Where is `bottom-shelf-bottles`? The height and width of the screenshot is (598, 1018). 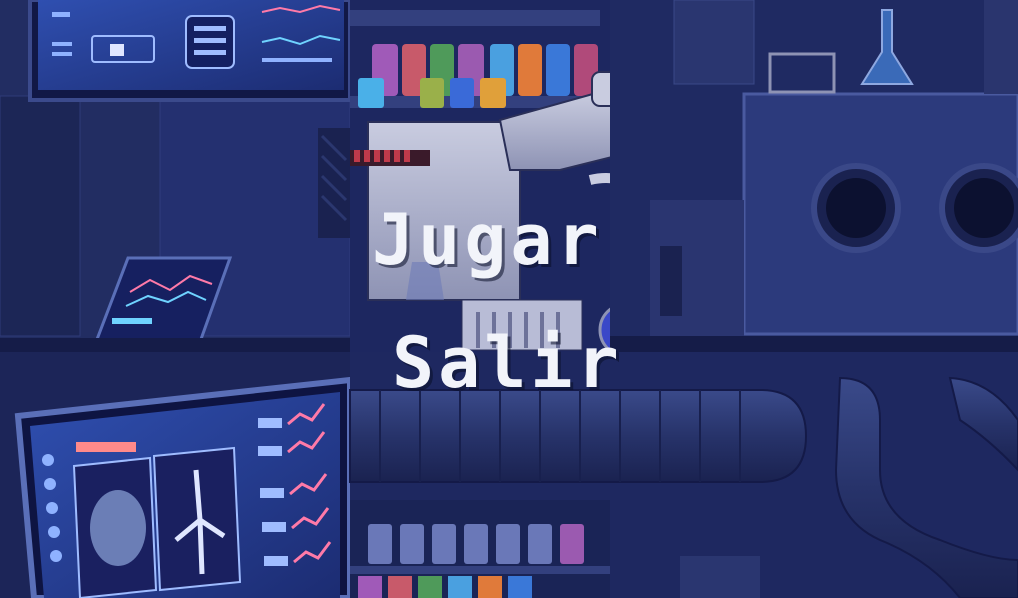 bottom-shelf-bottles is located at coordinates (480, 549).